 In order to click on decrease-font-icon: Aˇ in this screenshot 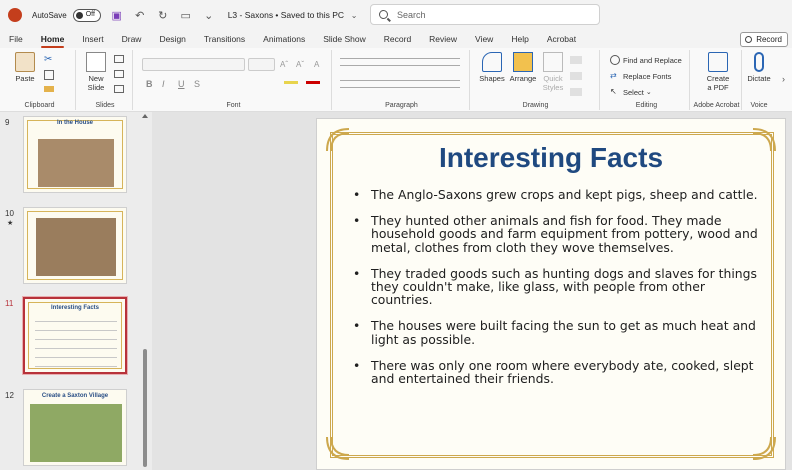, I will do `click(300, 64)`.